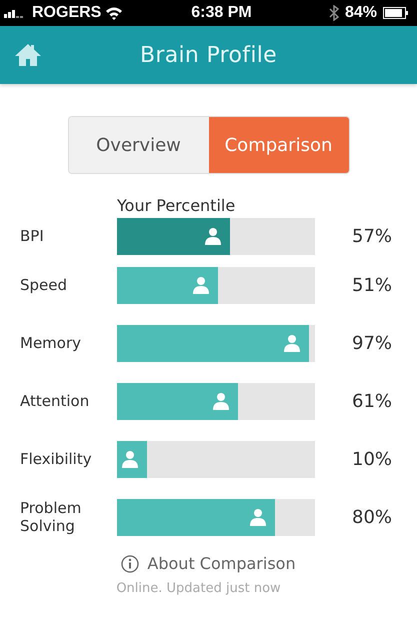  Describe the element at coordinates (138, 145) in the screenshot. I see `tab: Overview` at that location.